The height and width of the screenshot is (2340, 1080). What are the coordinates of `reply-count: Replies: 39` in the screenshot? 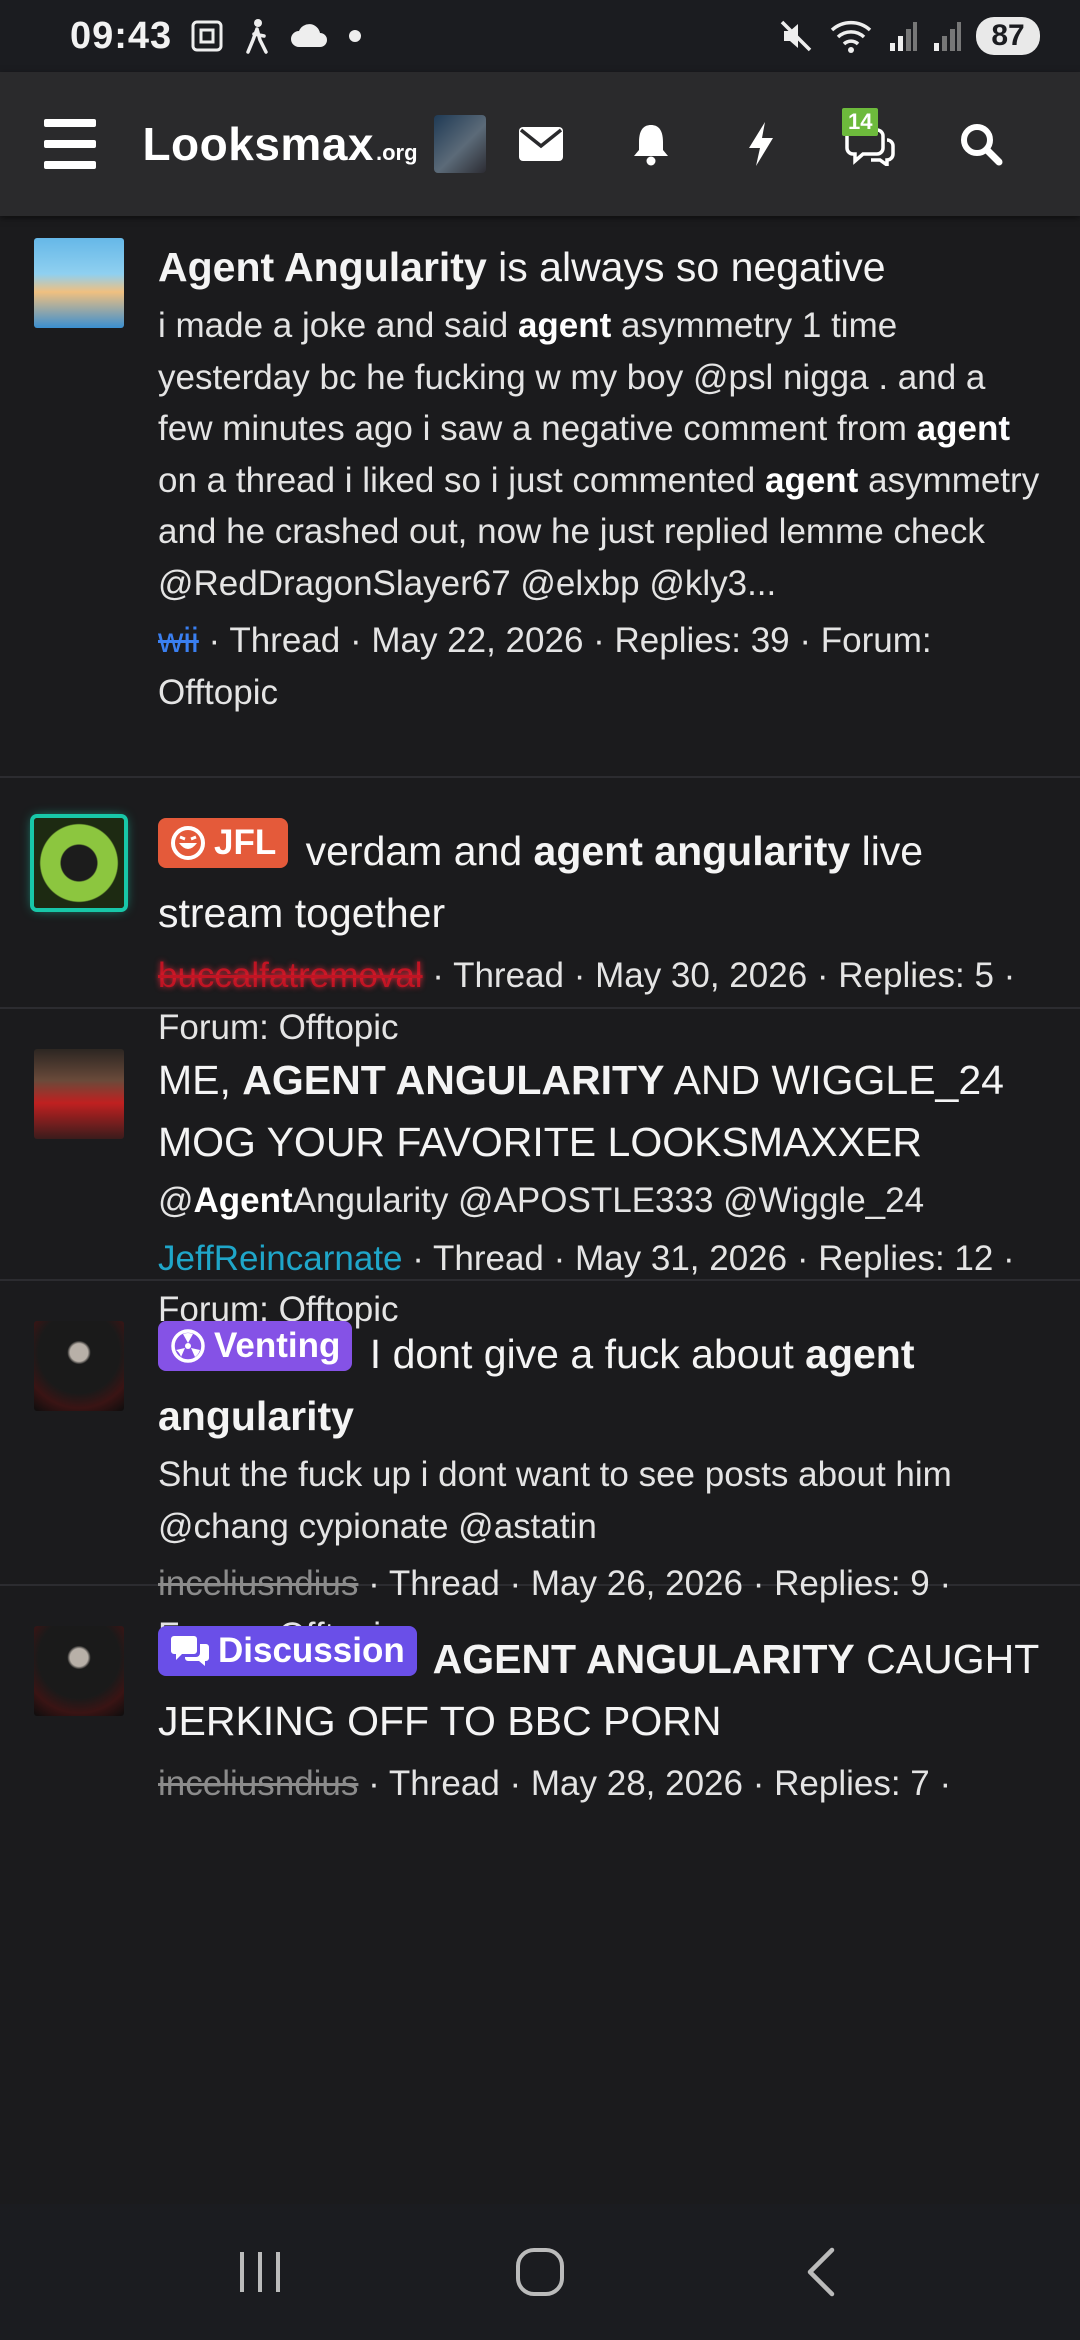 It's located at (702, 640).